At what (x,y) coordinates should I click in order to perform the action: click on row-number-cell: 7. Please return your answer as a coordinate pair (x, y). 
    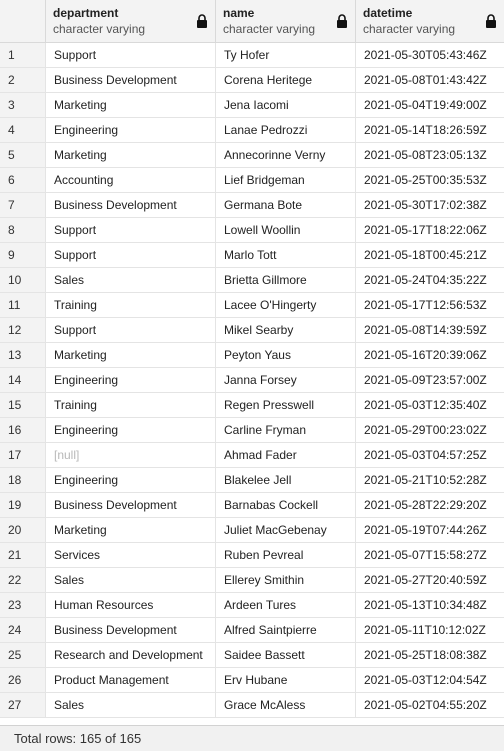
    Looking at the image, I should click on (23, 205).